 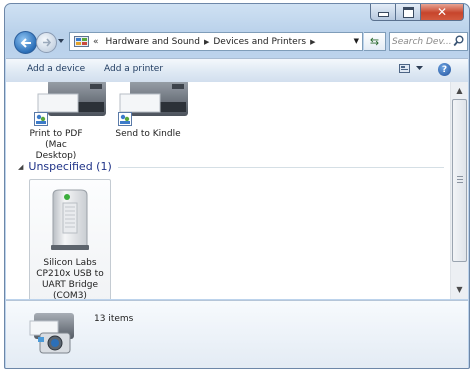 I want to click on printer-camera-icon, so click(x=51, y=333).